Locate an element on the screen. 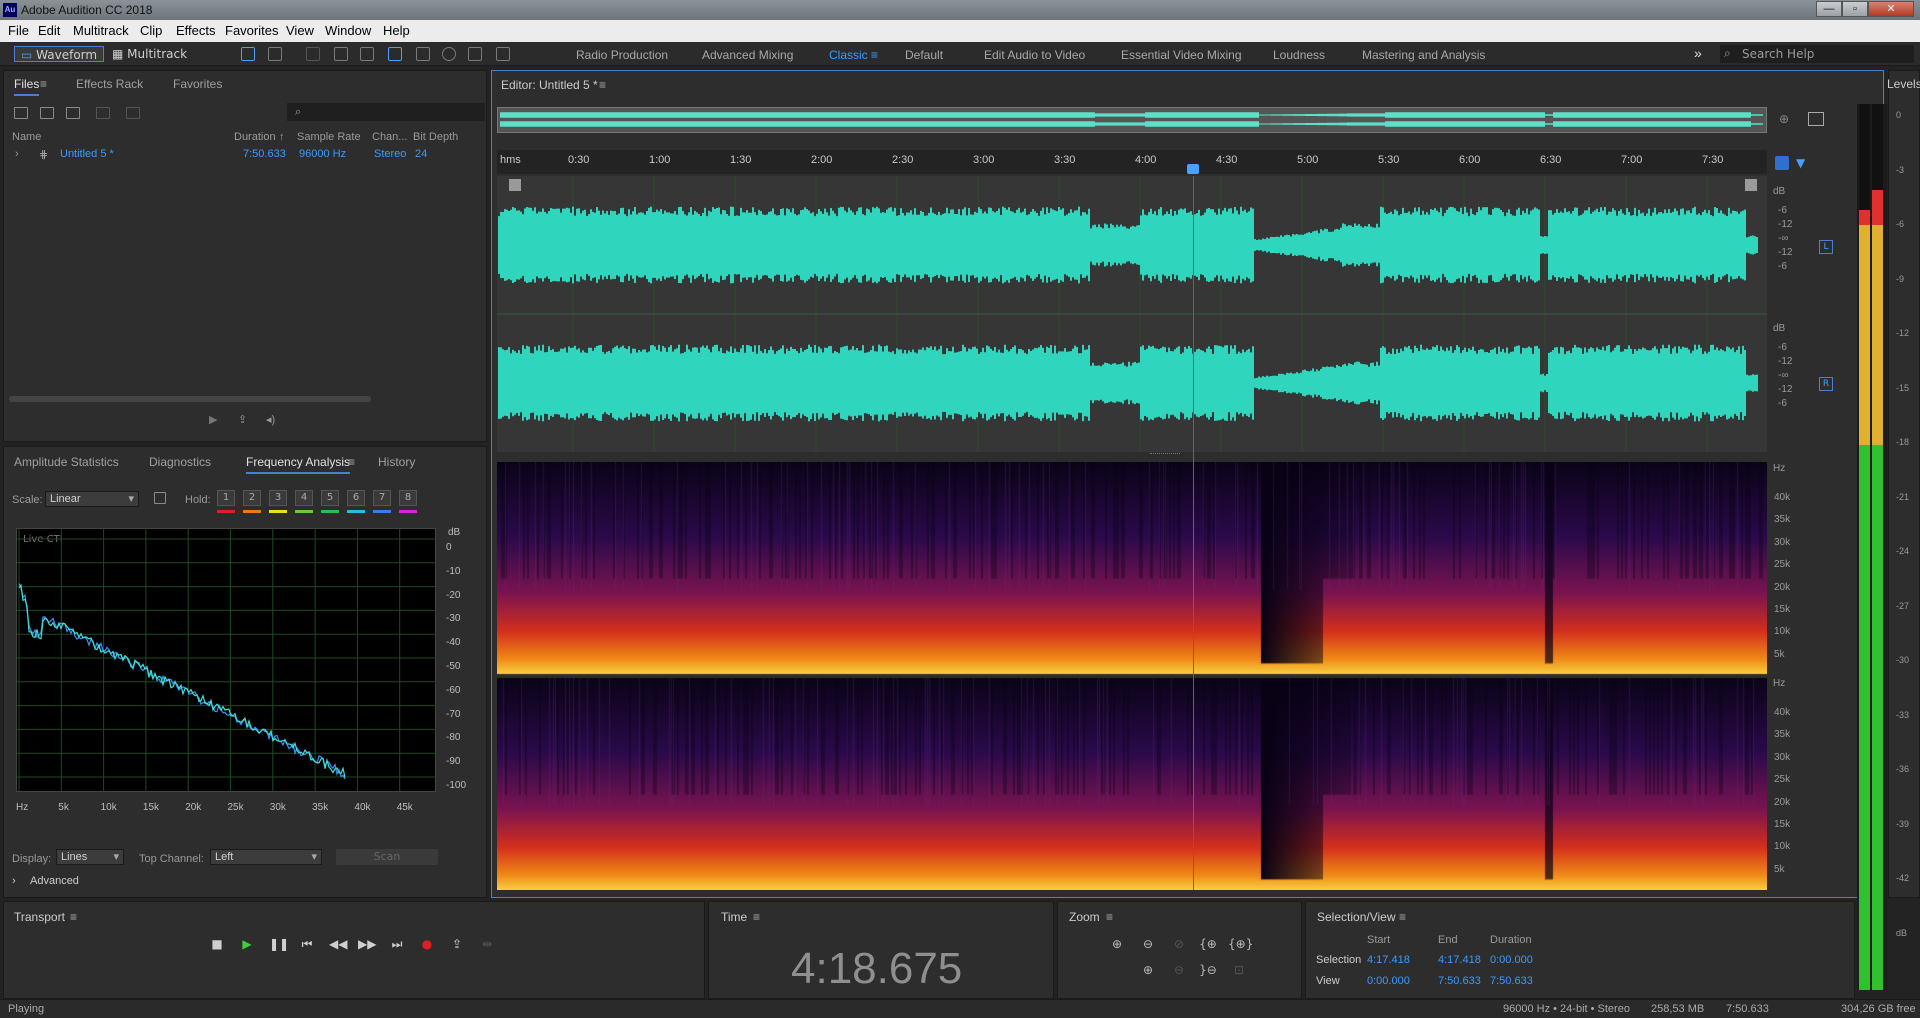  menu-help: Help is located at coordinates (396, 30).